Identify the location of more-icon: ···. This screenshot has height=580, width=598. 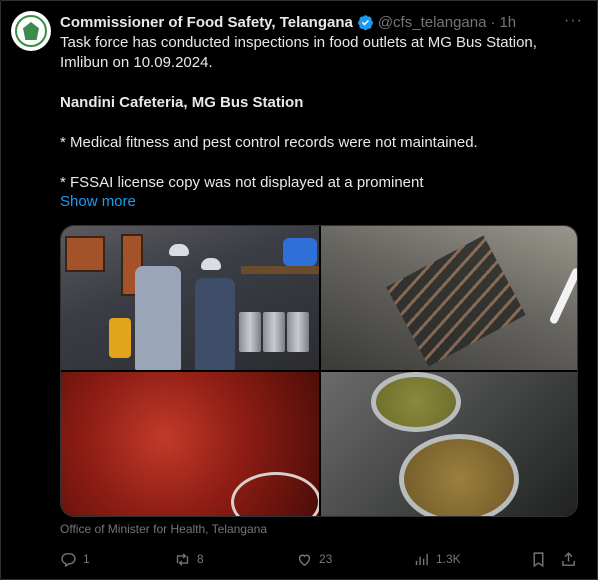
(573, 21).